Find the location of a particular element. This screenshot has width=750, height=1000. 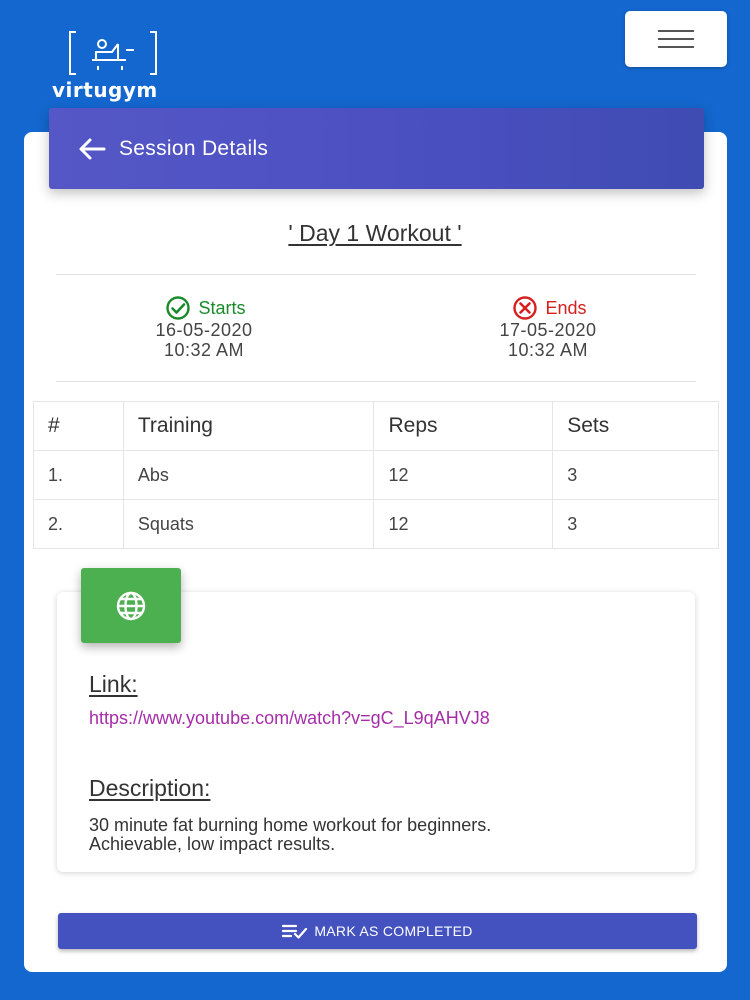

start-time: 10:32 AM is located at coordinates (204, 350).